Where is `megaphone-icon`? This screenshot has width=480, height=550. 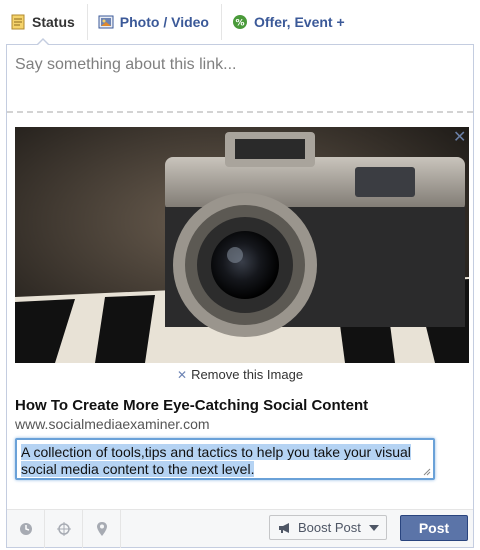 megaphone-icon is located at coordinates (284, 527).